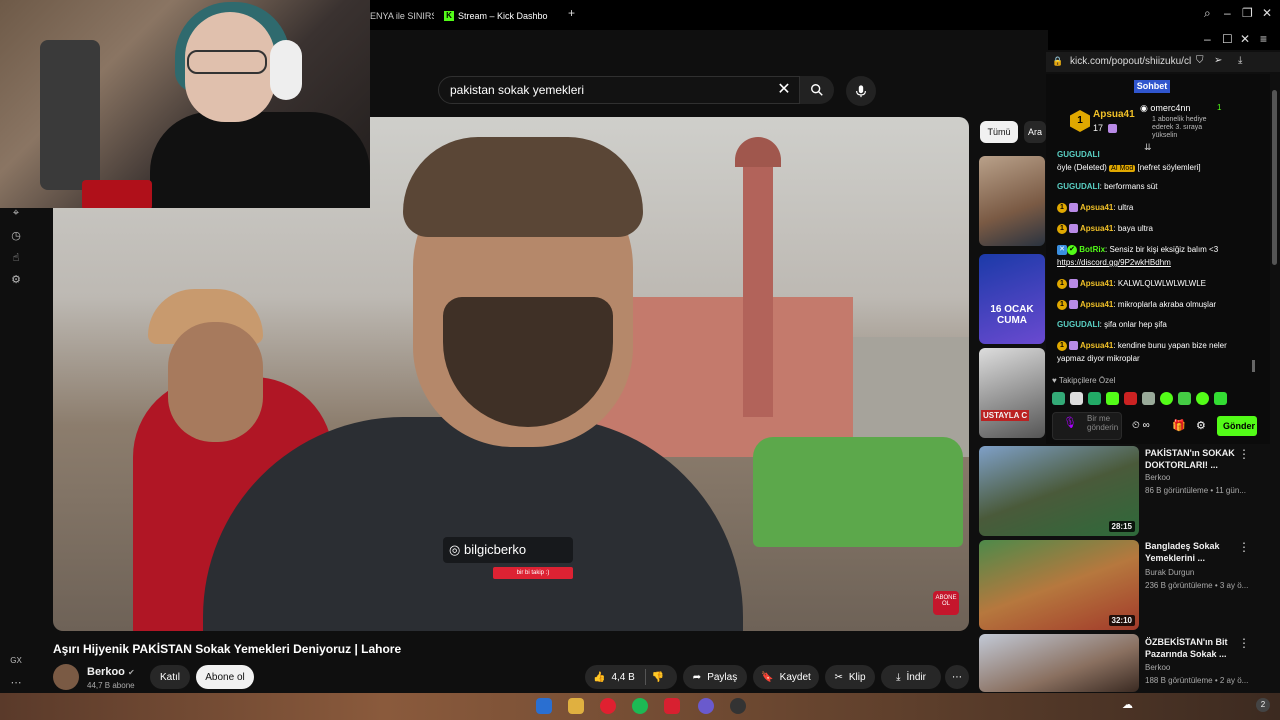 The width and height of the screenshot is (1280, 720). I want to click on youtube-icon, so click(672, 706).